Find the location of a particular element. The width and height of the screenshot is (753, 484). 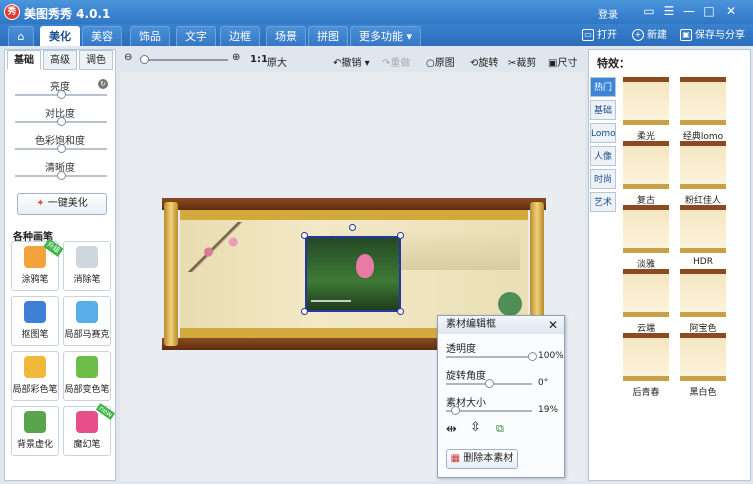

tab-text: 文字 is located at coordinates (196, 36).